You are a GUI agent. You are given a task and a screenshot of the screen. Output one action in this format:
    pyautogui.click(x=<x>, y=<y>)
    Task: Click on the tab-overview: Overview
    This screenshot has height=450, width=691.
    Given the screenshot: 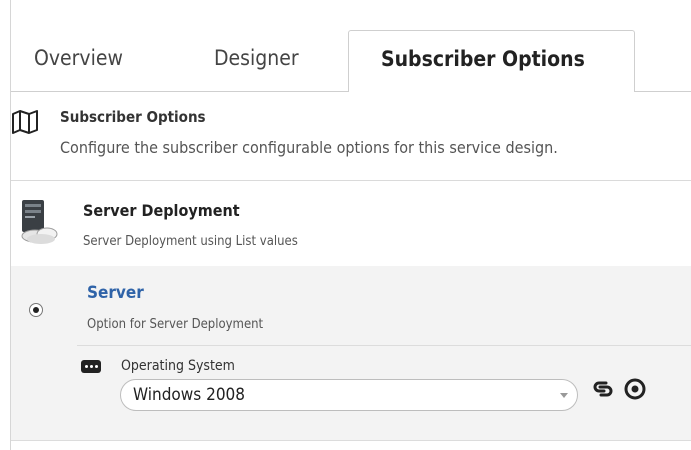 What is the action you would take?
    pyautogui.click(x=78, y=58)
    